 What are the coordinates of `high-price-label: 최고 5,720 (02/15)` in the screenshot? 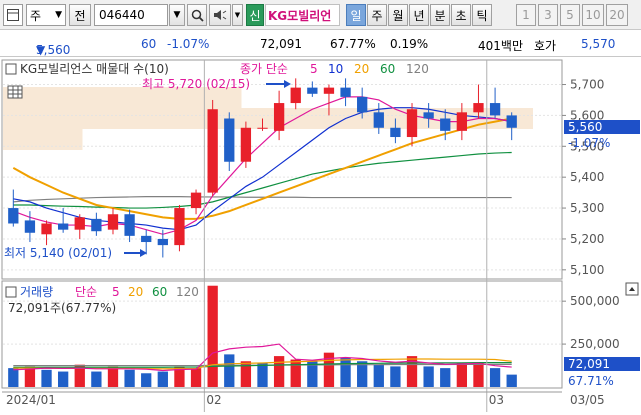 It's located at (196, 84).